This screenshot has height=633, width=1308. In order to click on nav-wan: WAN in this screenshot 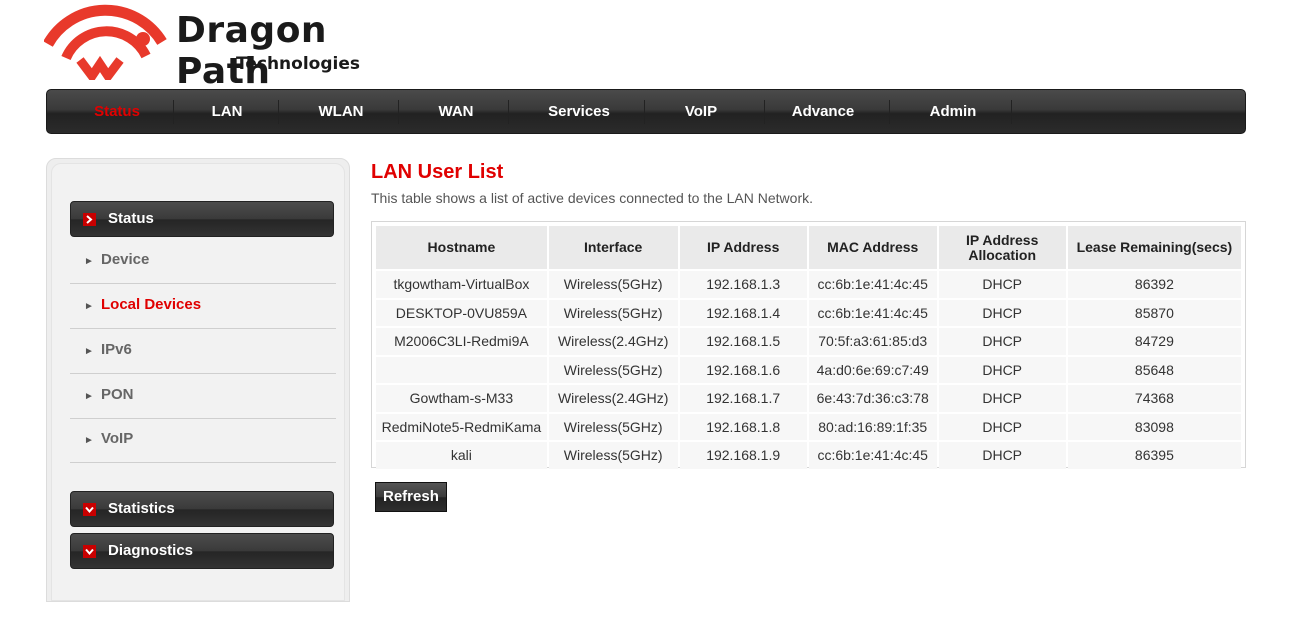, I will do `click(456, 111)`.